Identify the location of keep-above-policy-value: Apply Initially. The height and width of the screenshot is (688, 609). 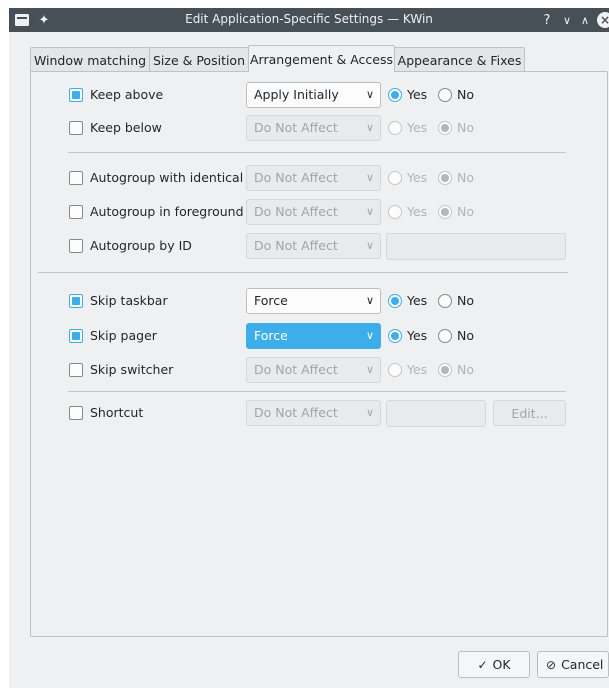
(296, 94).